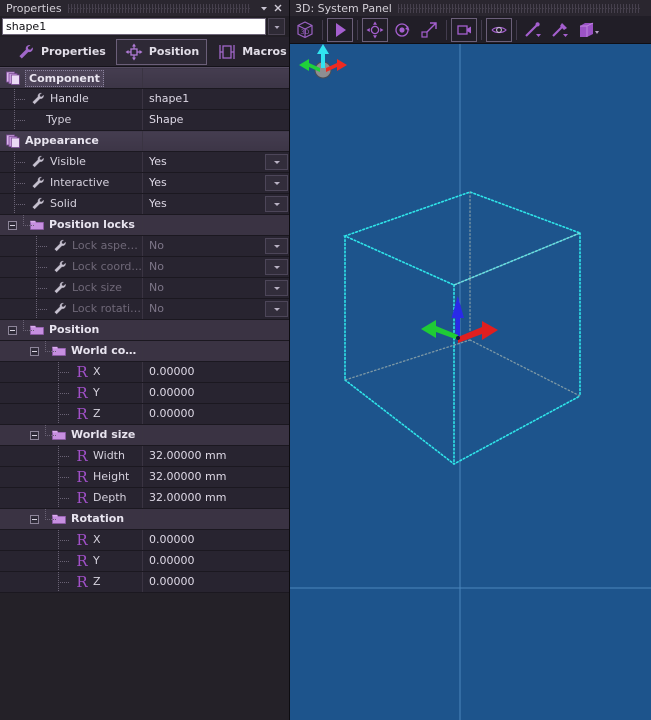 This screenshot has width=651, height=720. I want to click on view-cube-icon: 3D, so click(305, 30).